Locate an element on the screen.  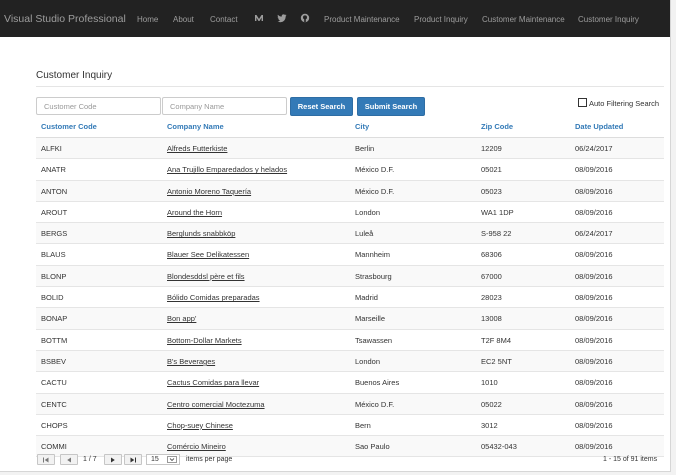
chevron-down-icon is located at coordinates (172, 459).